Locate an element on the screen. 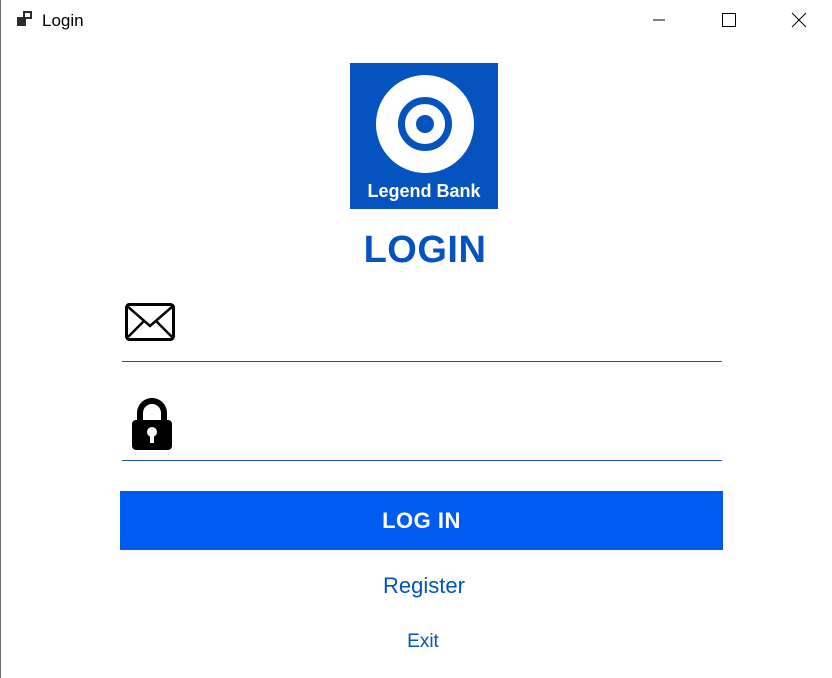  password-field is located at coordinates (422, 426).